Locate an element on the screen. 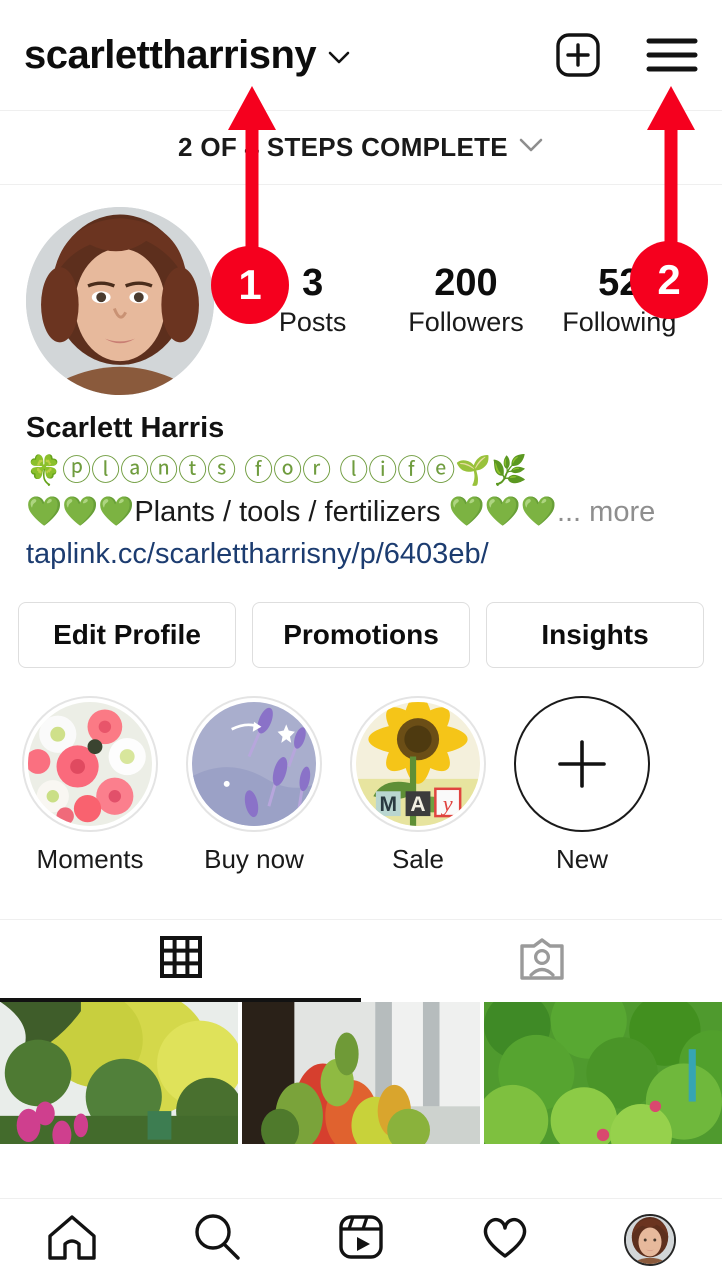  search-icon is located at coordinates (217, 1239).